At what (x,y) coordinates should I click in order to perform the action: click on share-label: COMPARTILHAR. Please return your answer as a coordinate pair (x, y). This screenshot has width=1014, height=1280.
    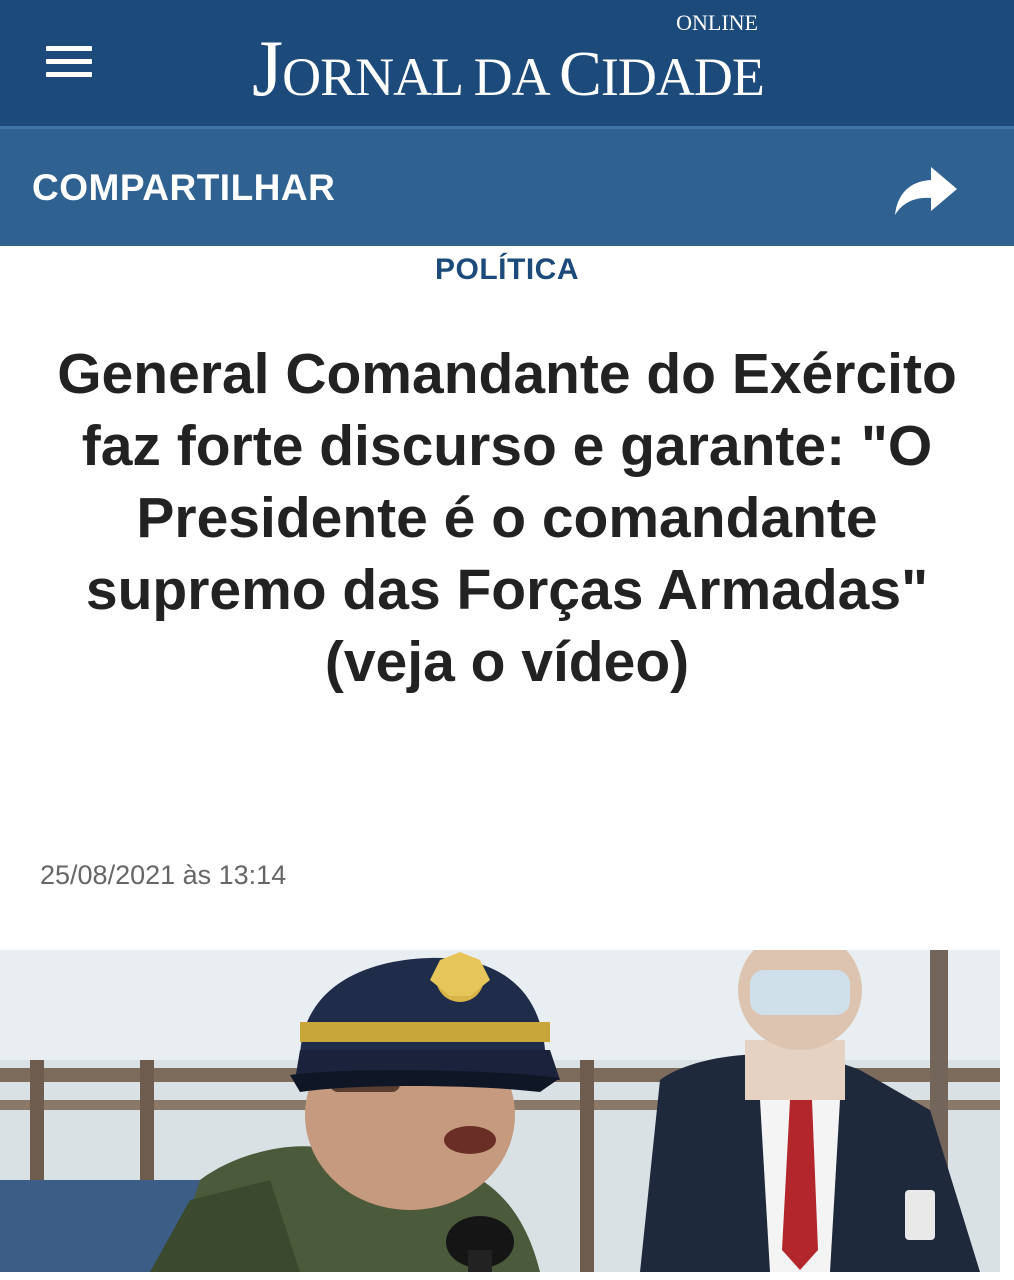
    Looking at the image, I should click on (184, 187).